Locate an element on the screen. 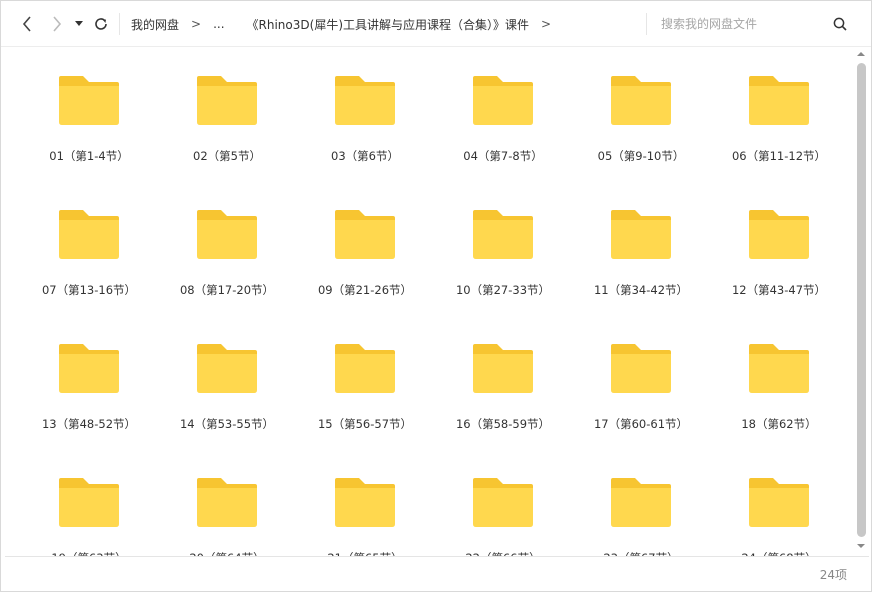 The width and height of the screenshot is (872, 592). folder-item: 23（第67节） is located at coordinates (641, 515).